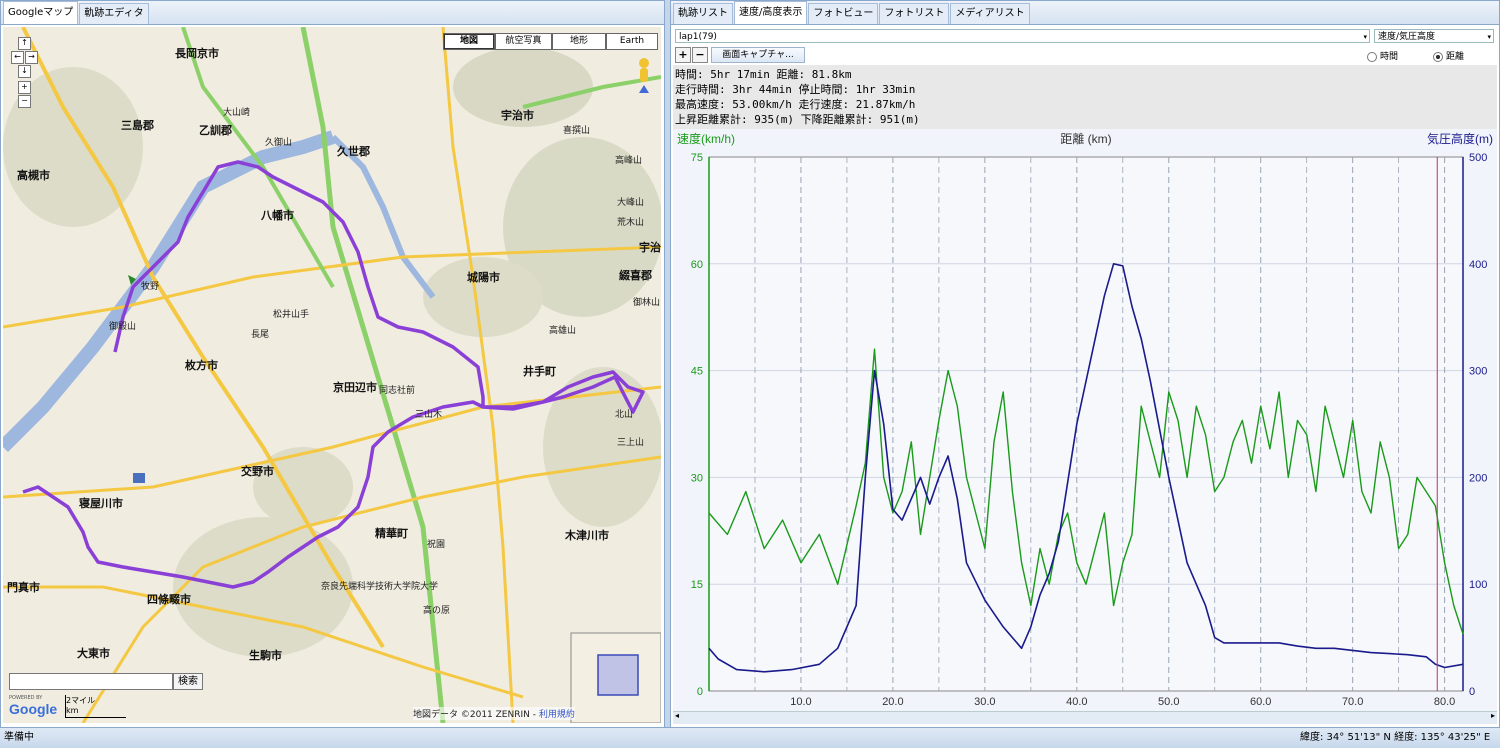  Describe the element at coordinates (1022, 36) in the screenshot. I see `lap-select: lap1(79) ▾` at that location.